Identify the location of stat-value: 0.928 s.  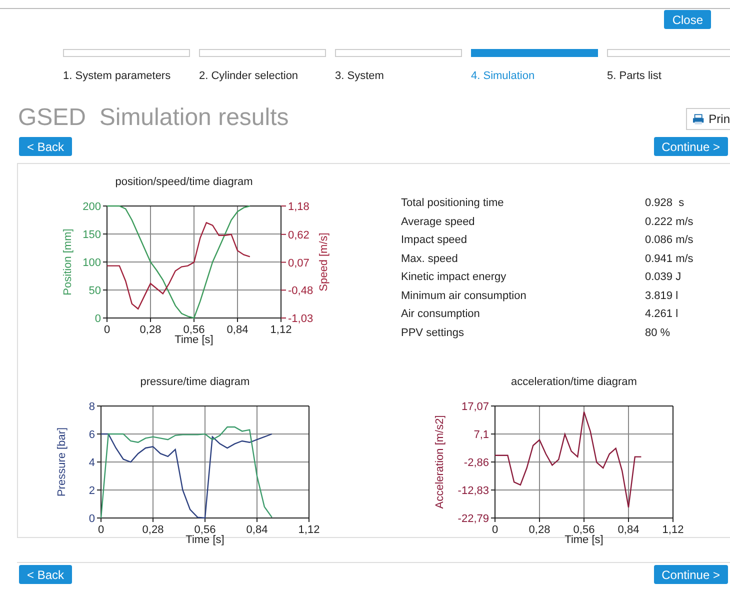
(665, 203).